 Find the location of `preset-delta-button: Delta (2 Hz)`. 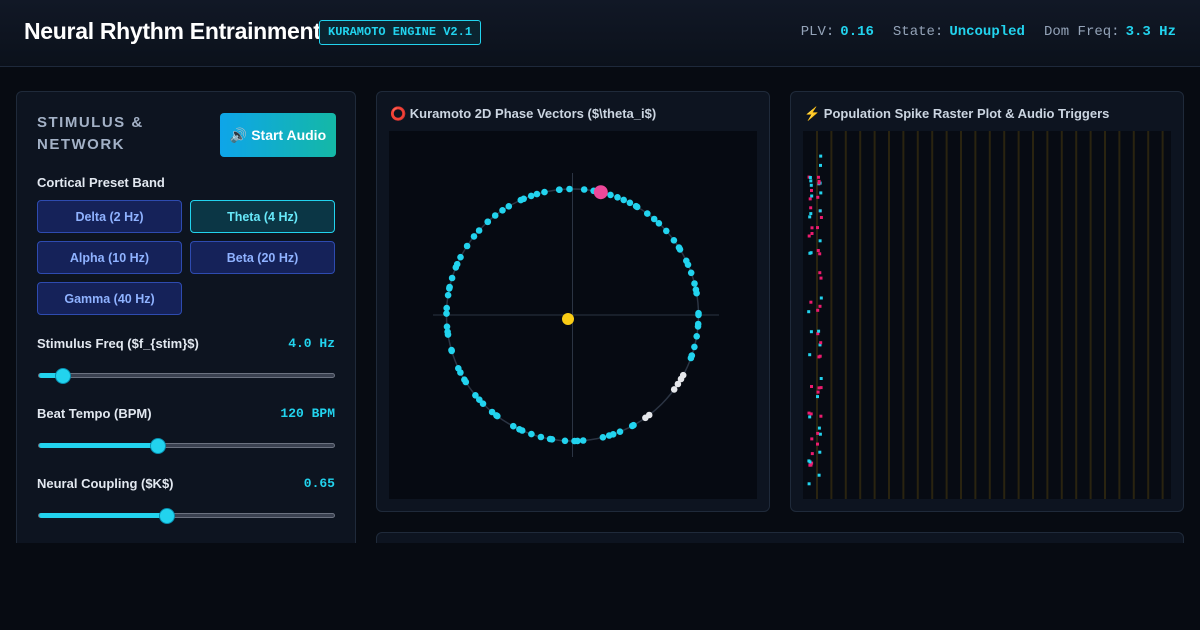

preset-delta-button: Delta (2 Hz) is located at coordinates (109, 216).